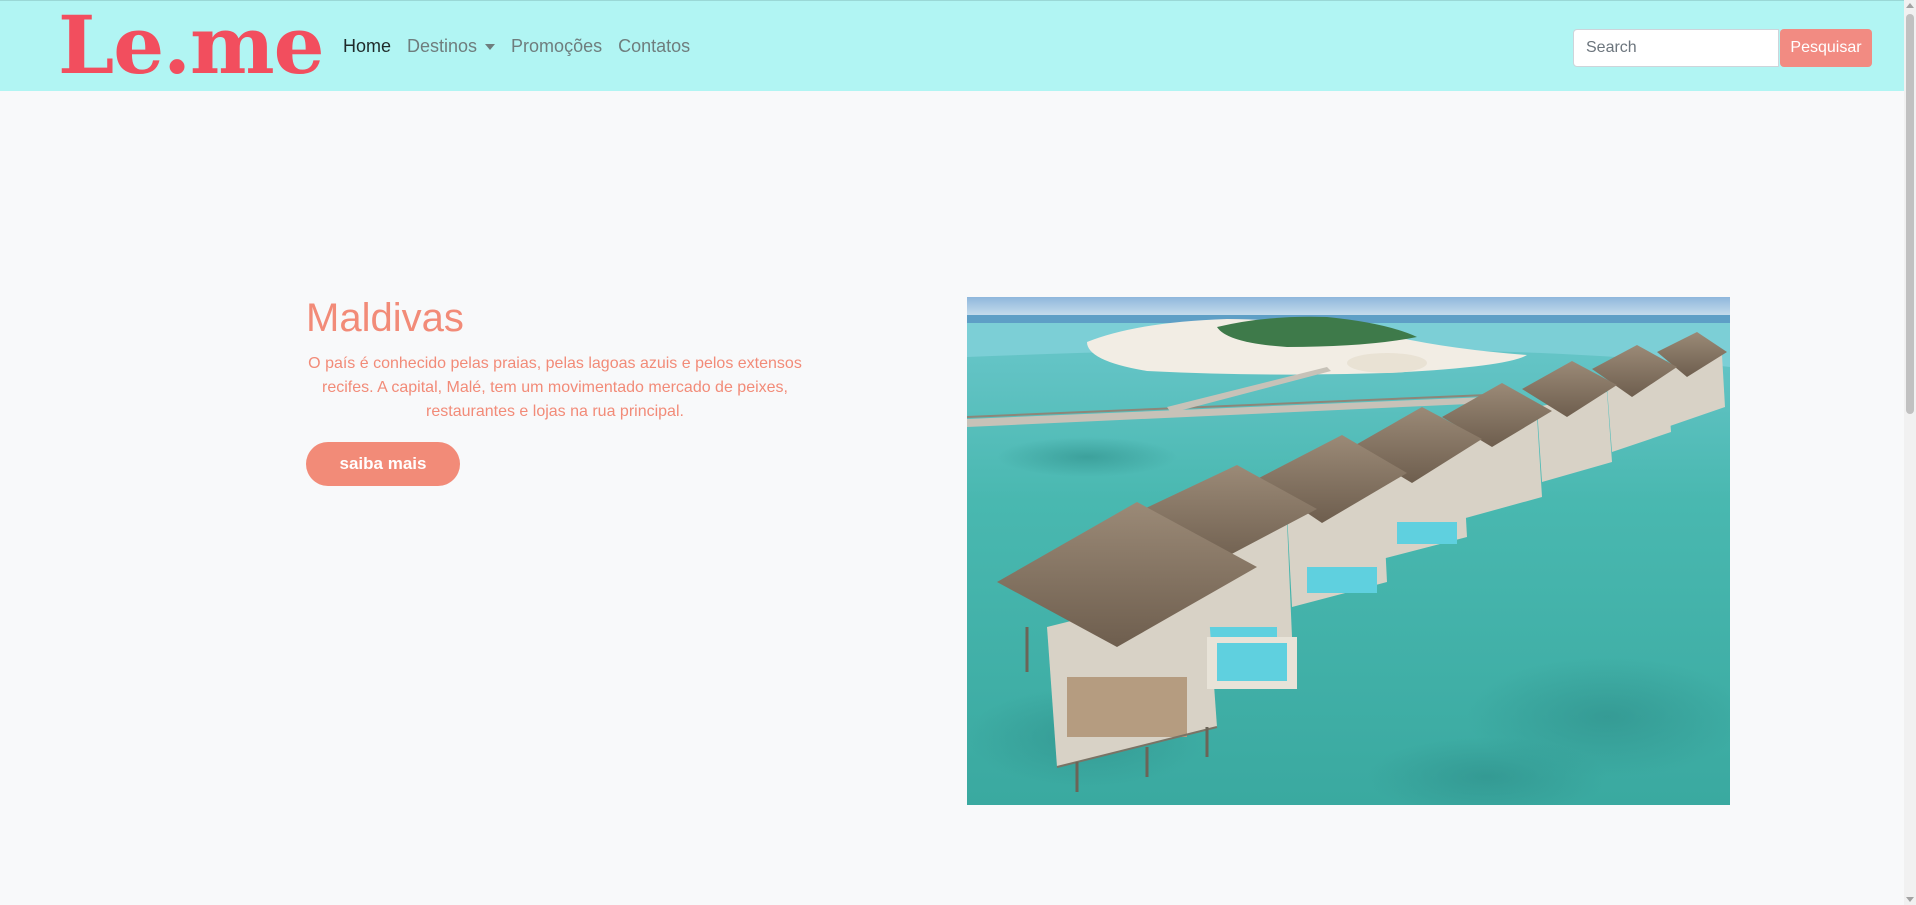 The image size is (1916, 905). What do you see at coordinates (367, 46) in the screenshot?
I see `nav-link-home-label: Home` at bounding box center [367, 46].